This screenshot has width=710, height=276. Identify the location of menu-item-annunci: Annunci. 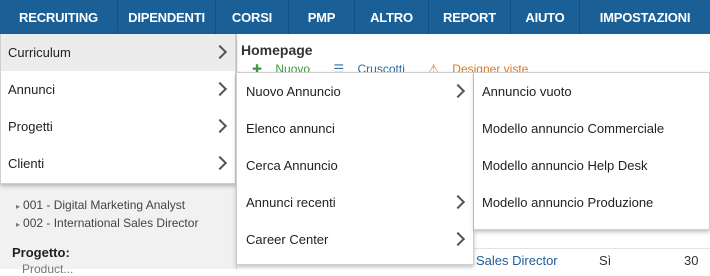
(118, 89).